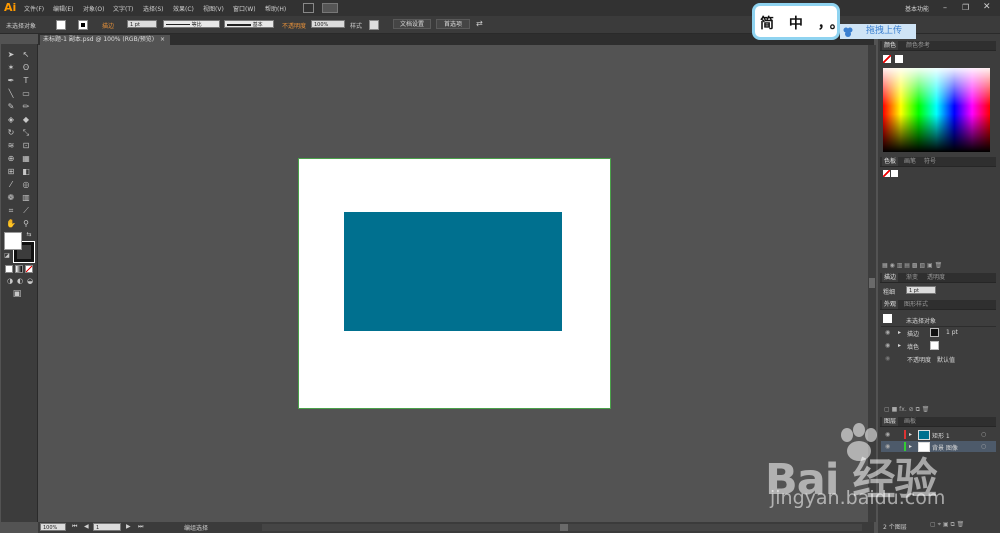  Describe the element at coordinates (26, 159) in the screenshot. I see `perspective-grid-tool-icon: ▦` at that location.